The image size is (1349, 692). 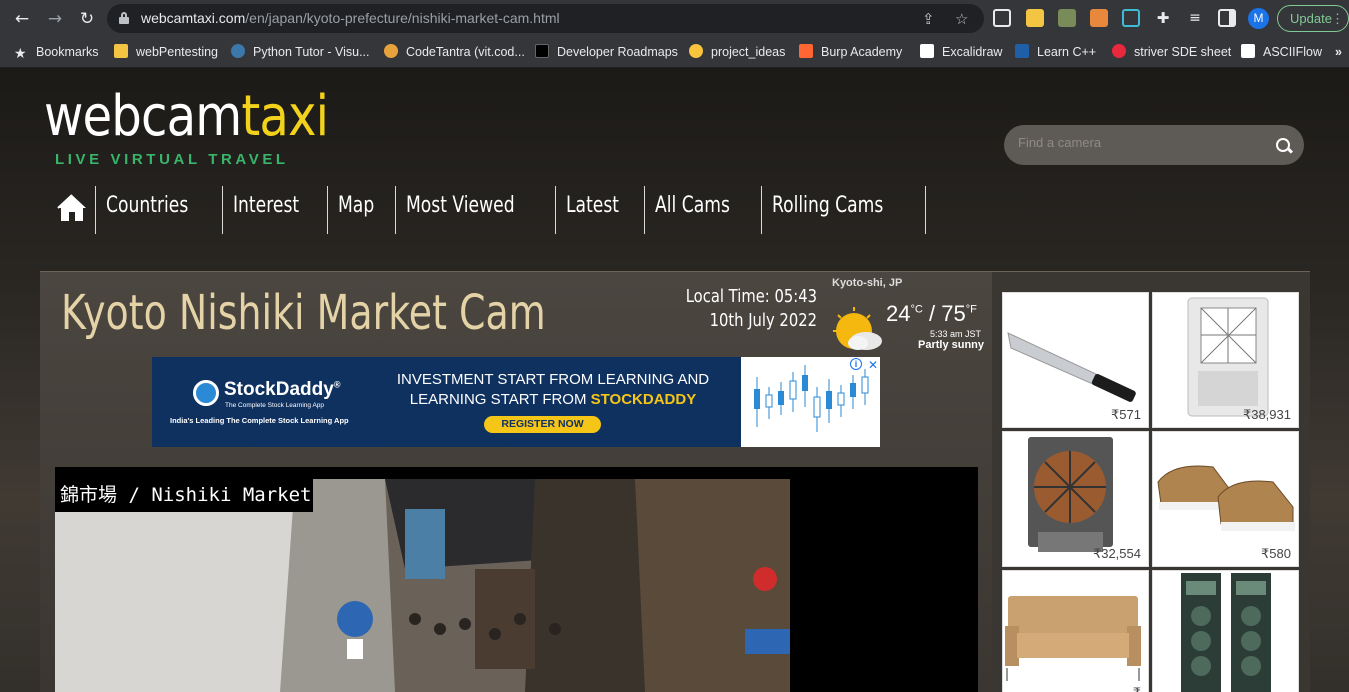 I want to click on more-bookmarks-chevron-icon: », so click(x=1338, y=52).